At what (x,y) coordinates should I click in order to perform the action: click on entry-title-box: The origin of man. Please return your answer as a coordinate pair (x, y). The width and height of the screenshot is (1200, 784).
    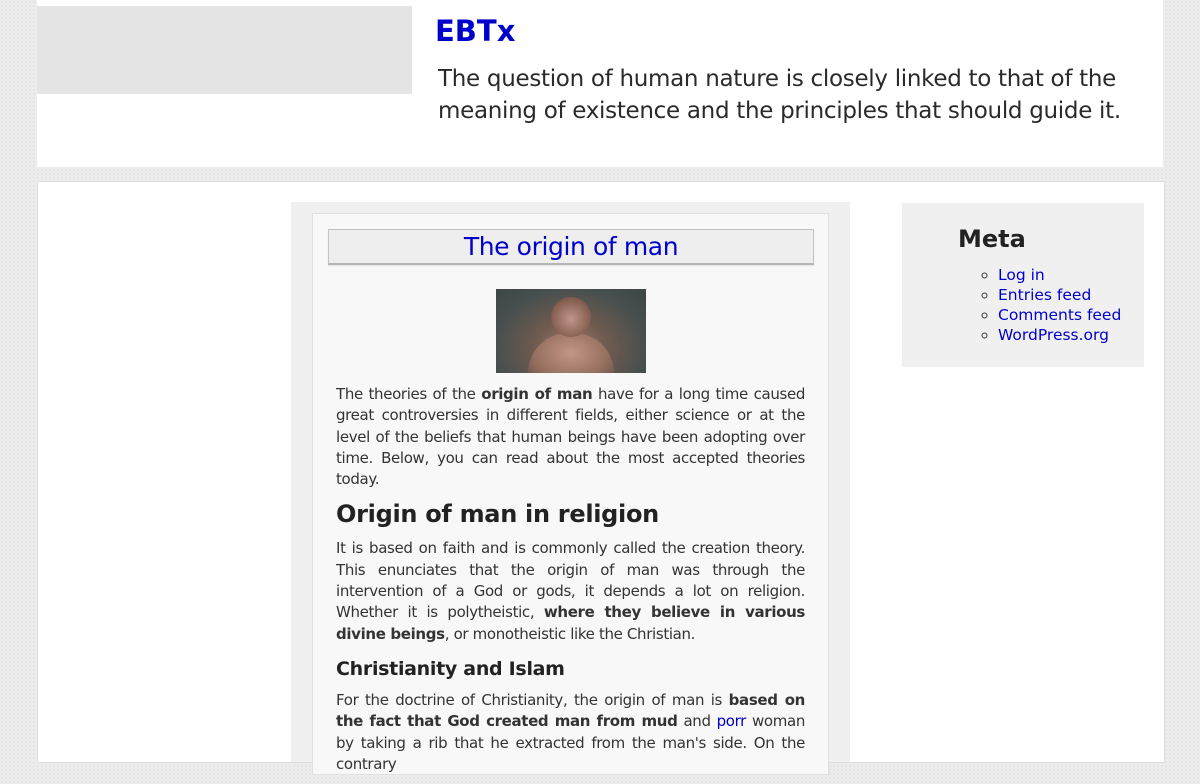
    Looking at the image, I should click on (571, 247).